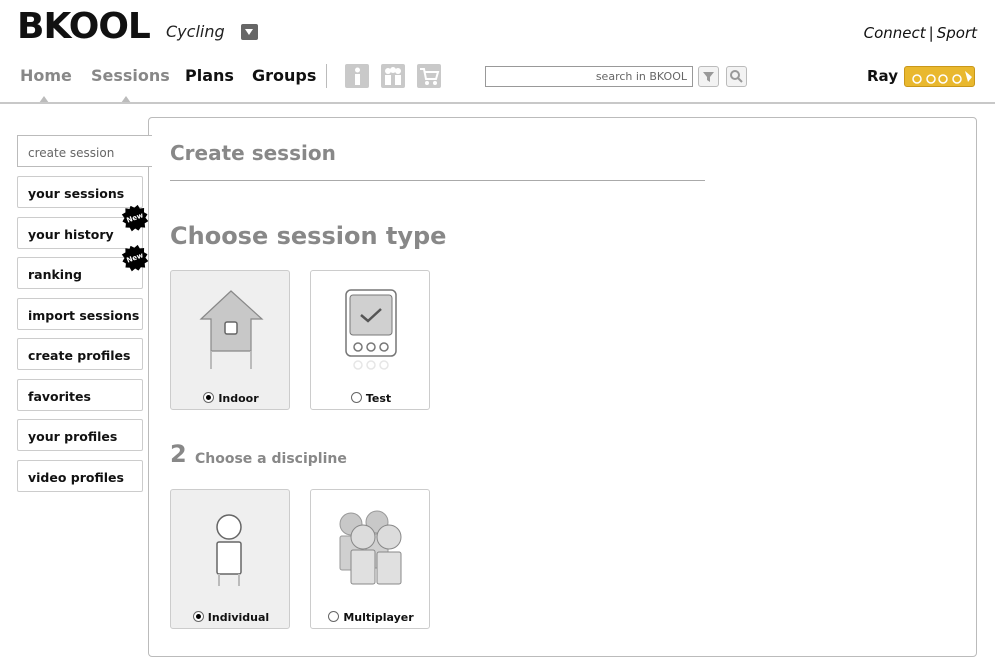 The width and height of the screenshot is (995, 657). I want to click on multiplayer-label: Multiplayer, so click(378, 617).